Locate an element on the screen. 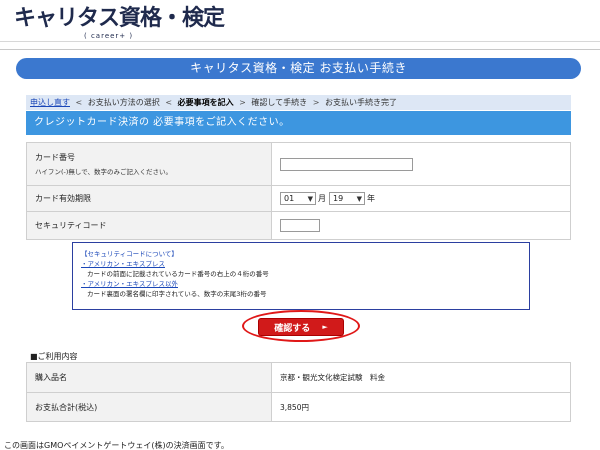  chevron-right-icon: ► is located at coordinates (325, 327).